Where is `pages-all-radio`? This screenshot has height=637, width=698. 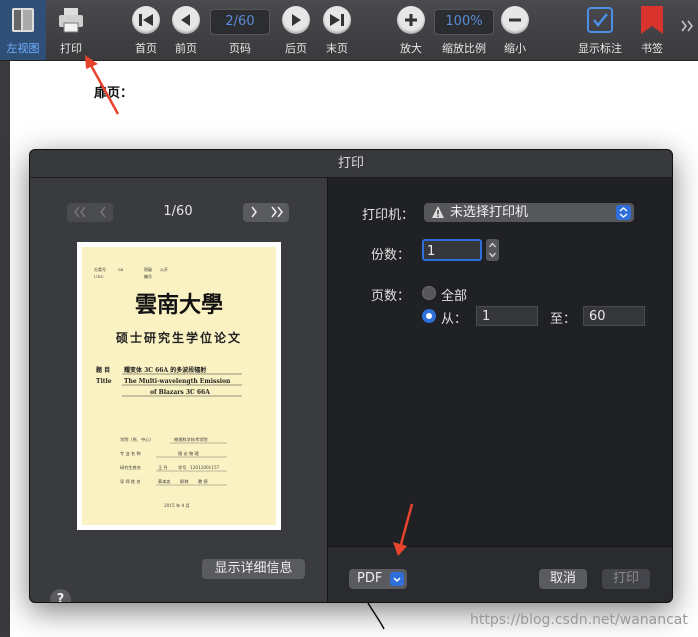
pages-all-radio is located at coordinates (429, 293).